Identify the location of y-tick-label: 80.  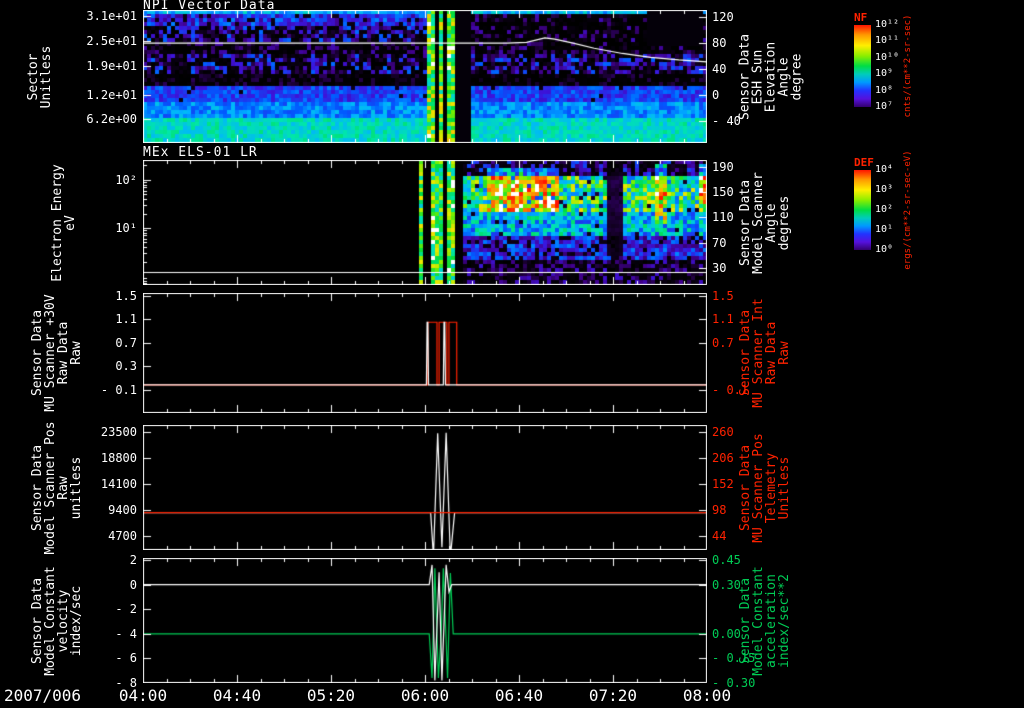
(719, 43).